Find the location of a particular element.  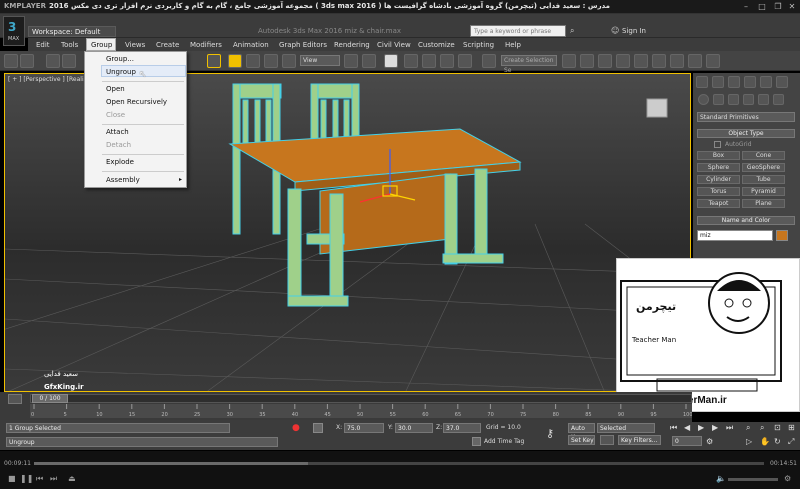

tube-button: Tube is located at coordinates (763, 179).